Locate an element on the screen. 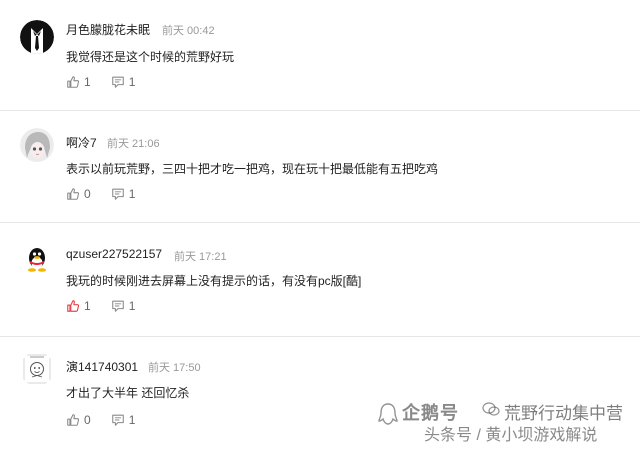 The height and width of the screenshot is (451, 640). comment-text: 才出了大半年 还回忆杀 is located at coordinates (128, 393).